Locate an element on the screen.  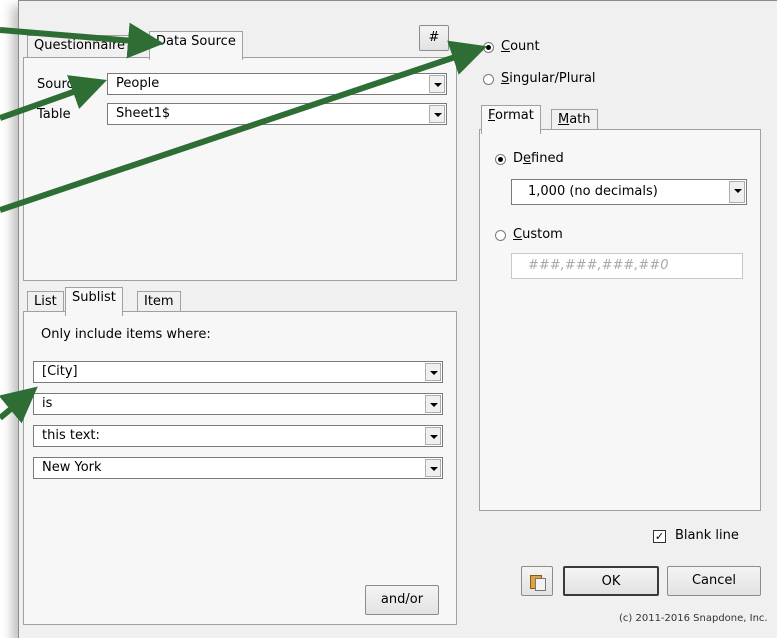
math-accel: M is located at coordinates (564, 119).